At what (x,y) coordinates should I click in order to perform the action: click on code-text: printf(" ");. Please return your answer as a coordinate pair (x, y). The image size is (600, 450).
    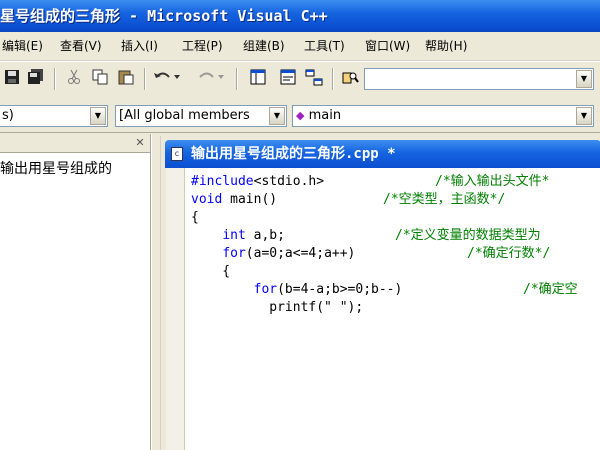
    Looking at the image, I should click on (277, 307).